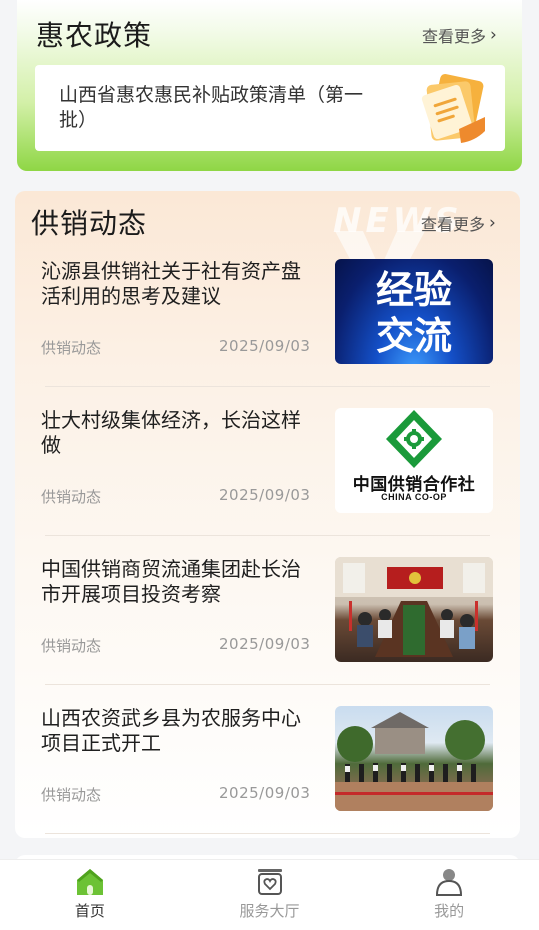 The image size is (539, 930). Describe the element at coordinates (453, 108) in the screenshot. I see `document-stack-icon` at that location.